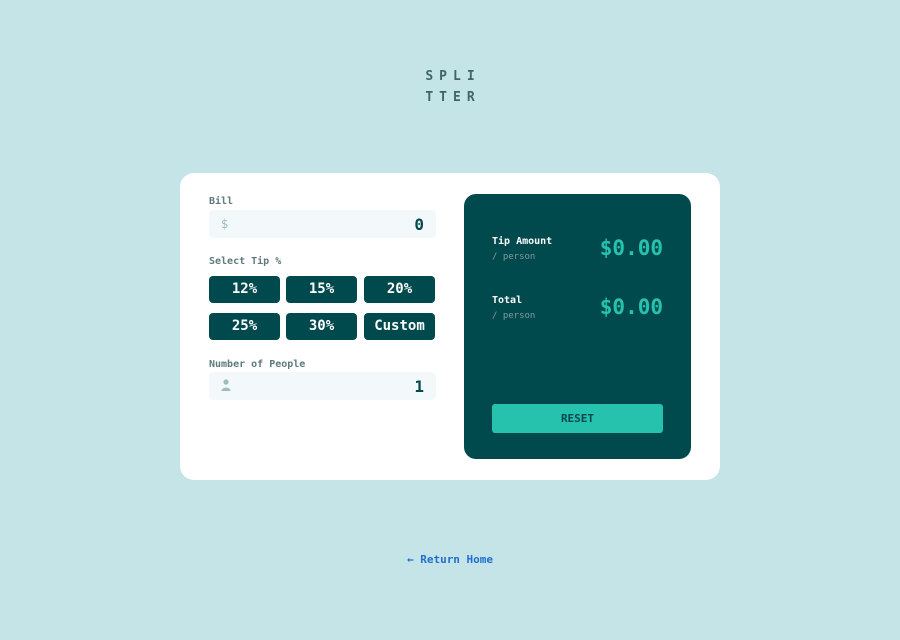  I want to click on select-tip-label: Select Tip %, so click(245, 261).